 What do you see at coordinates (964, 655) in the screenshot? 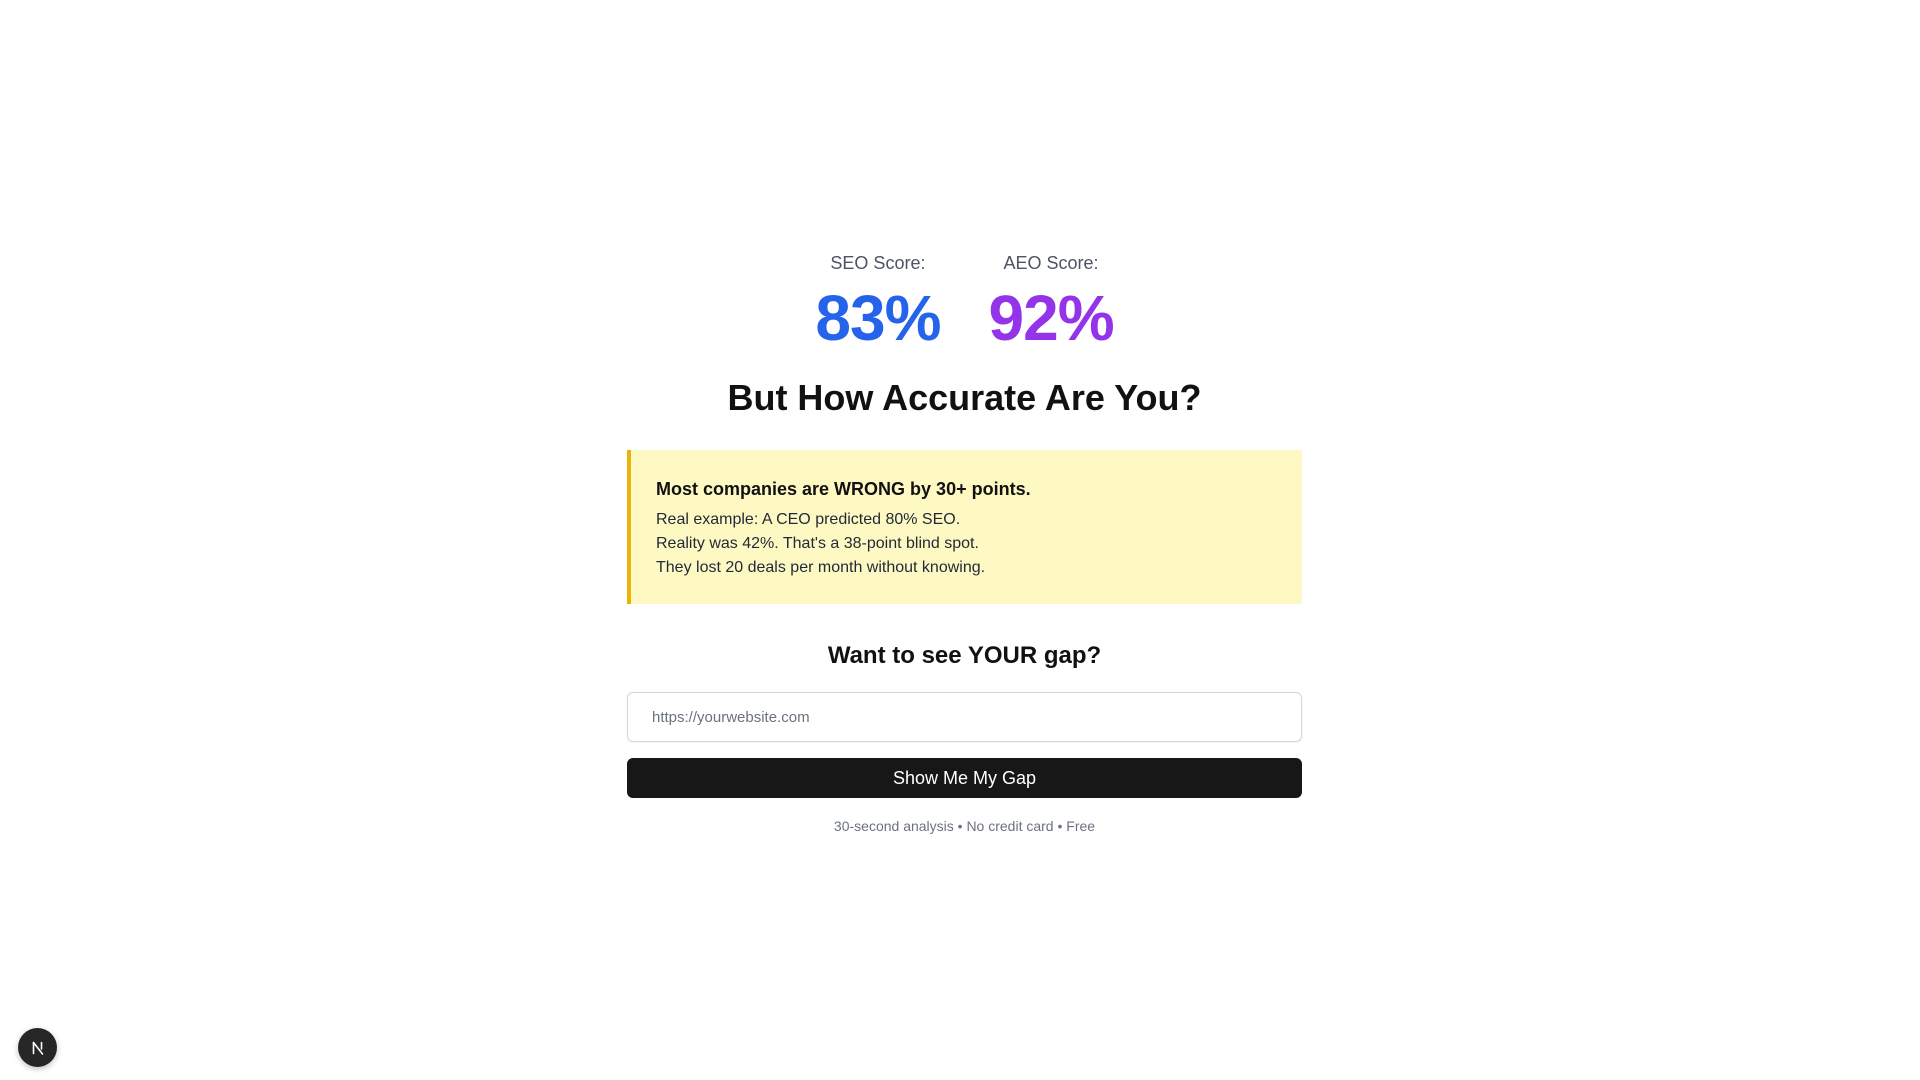
I see `cta-heading: Want to see YOUR gap?` at bounding box center [964, 655].